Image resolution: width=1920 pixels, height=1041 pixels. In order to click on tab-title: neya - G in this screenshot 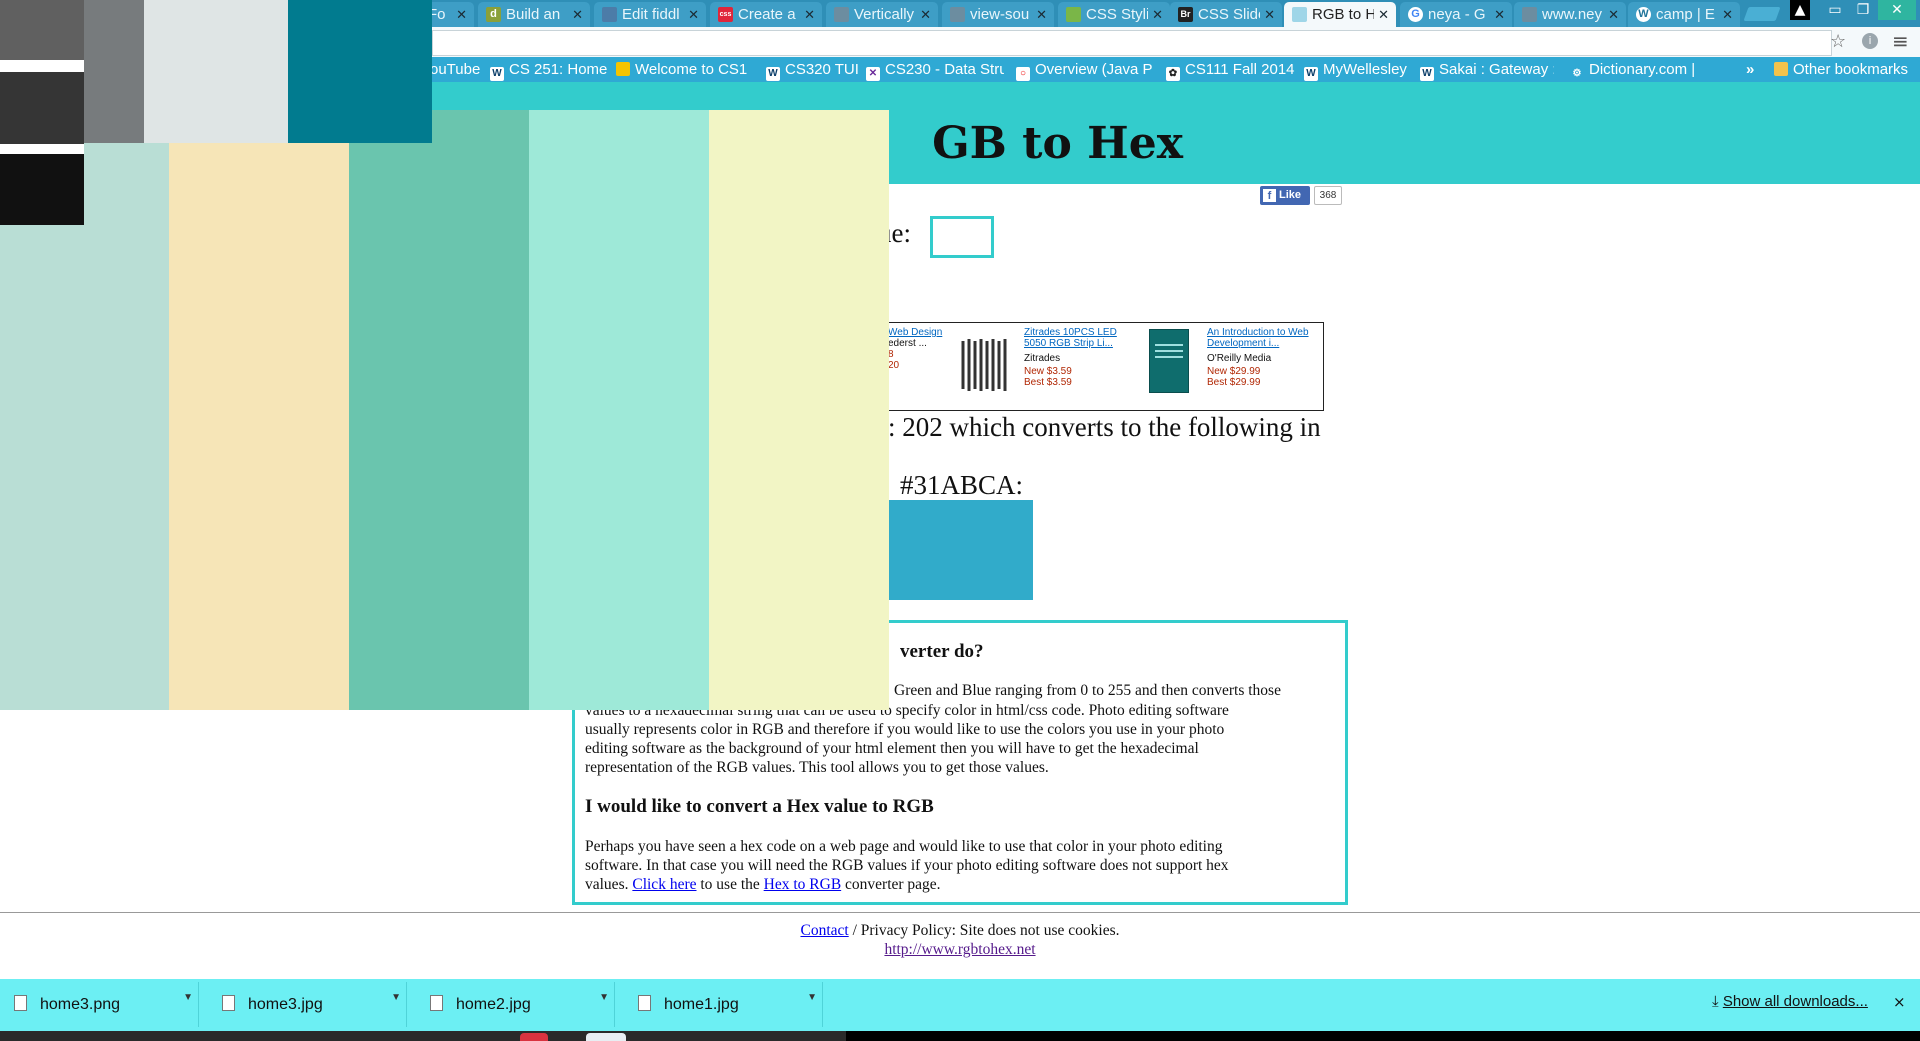, I will do `click(1457, 14)`.